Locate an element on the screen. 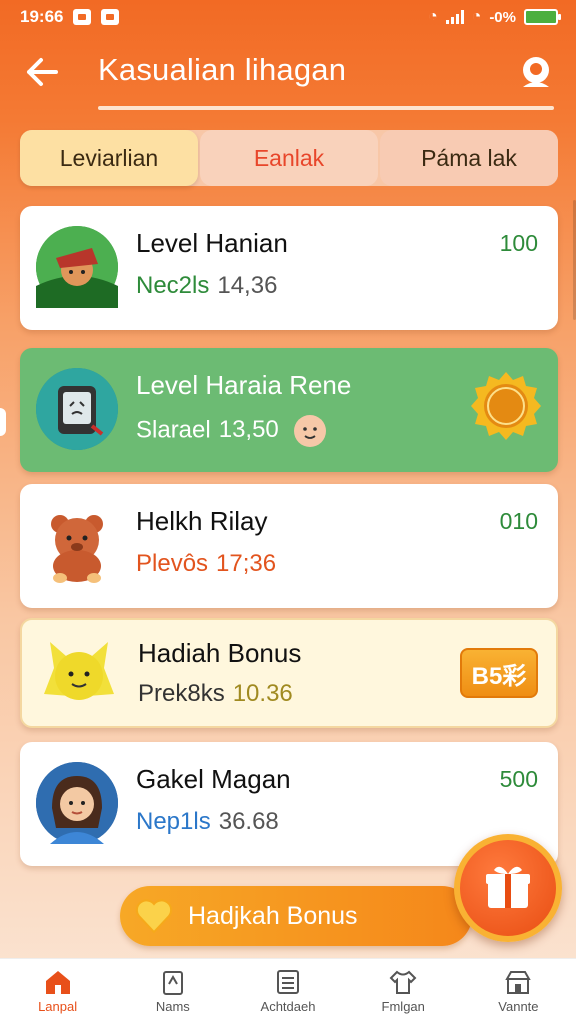 The width and height of the screenshot is (576, 1024). bonus-button-label: Hadjkah Bonus is located at coordinates (273, 915).